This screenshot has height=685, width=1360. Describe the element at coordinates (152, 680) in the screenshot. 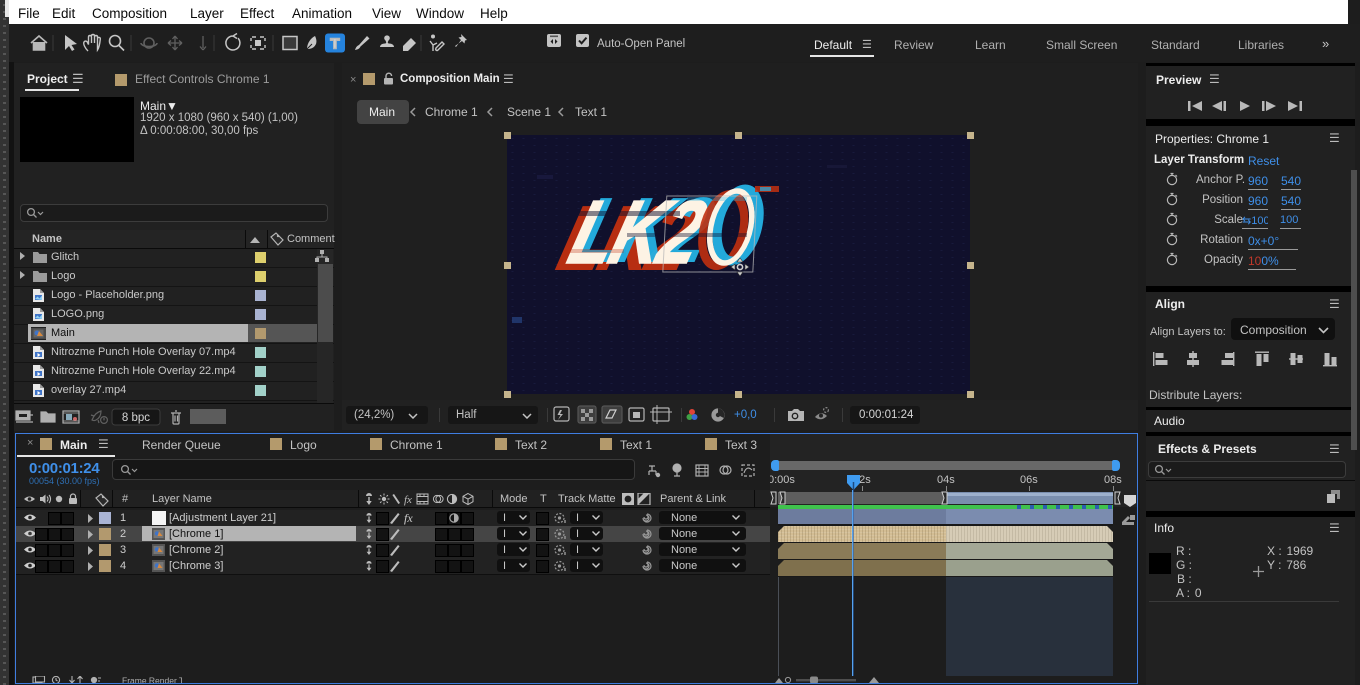

I see `svg-text: Frame Render Time: 28ms` at that location.